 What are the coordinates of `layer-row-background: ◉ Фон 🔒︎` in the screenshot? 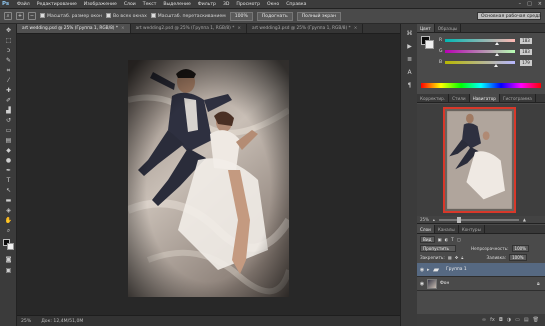 It's located at (481, 284).